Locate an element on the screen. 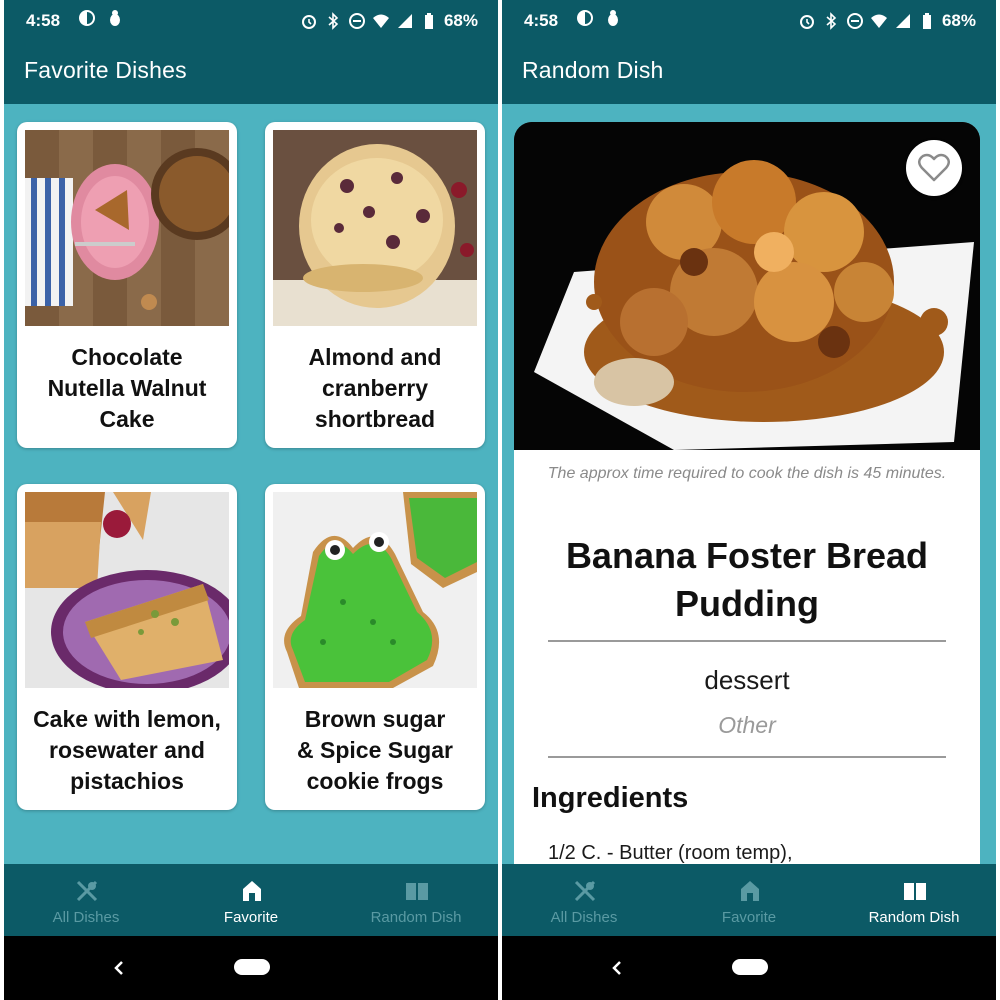 This screenshot has width=1000, height=1000. dish-image-frog-cookies is located at coordinates (375, 590).